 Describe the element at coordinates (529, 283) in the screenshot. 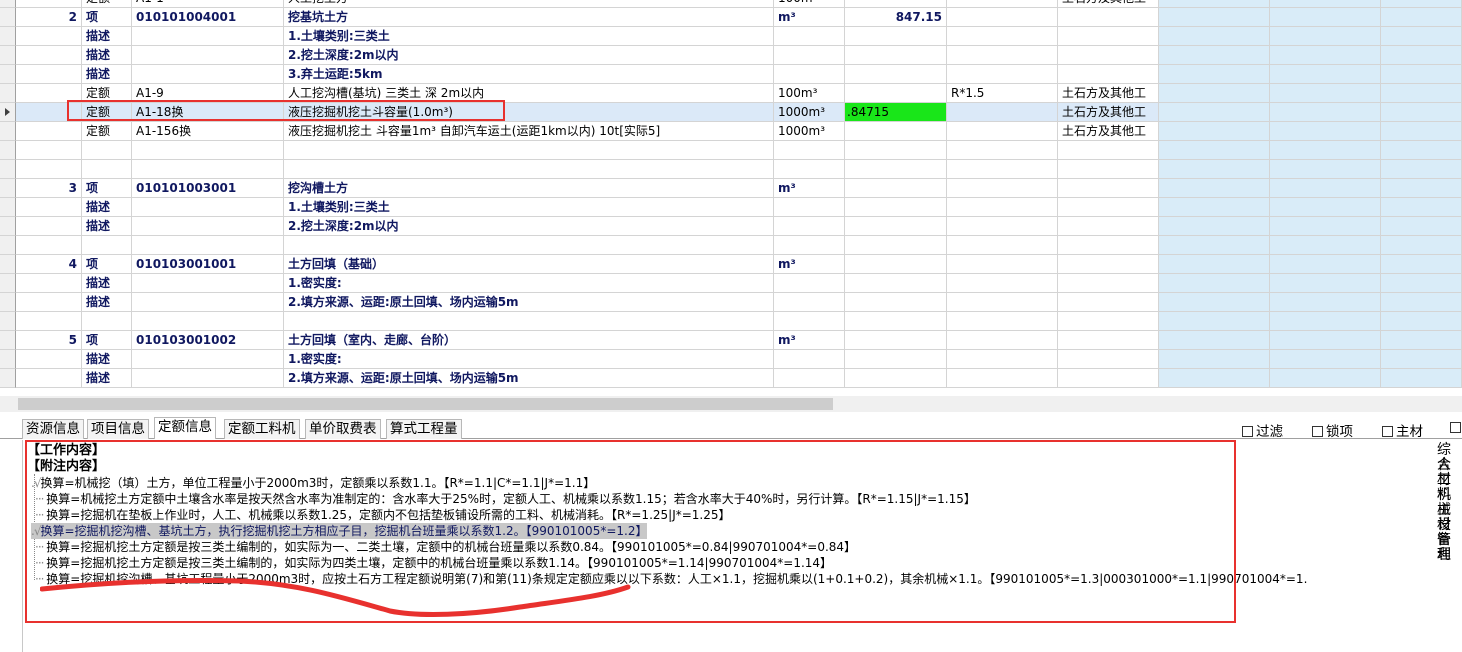

I see `row-name: 1.密实度:` at that location.